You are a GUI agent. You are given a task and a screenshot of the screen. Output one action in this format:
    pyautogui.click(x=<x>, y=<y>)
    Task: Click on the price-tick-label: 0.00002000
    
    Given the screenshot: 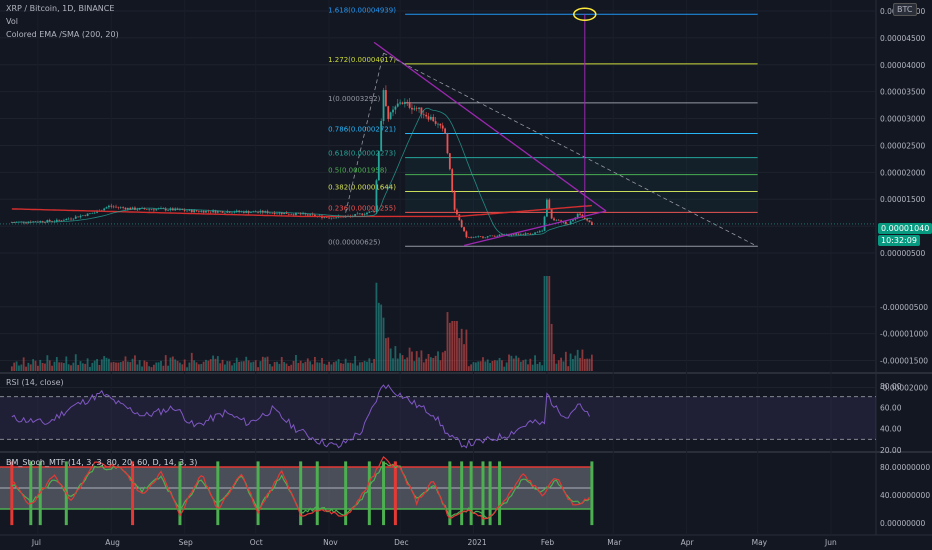 What is the action you would take?
    pyautogui.click(x=903, y=172)
    